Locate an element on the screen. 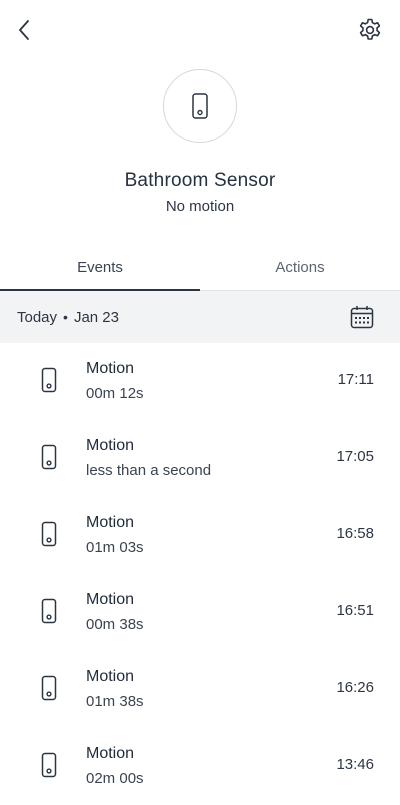 This screenshot has width=400, height=805. event-time: 16:26 is located at coordinates (355, 687).